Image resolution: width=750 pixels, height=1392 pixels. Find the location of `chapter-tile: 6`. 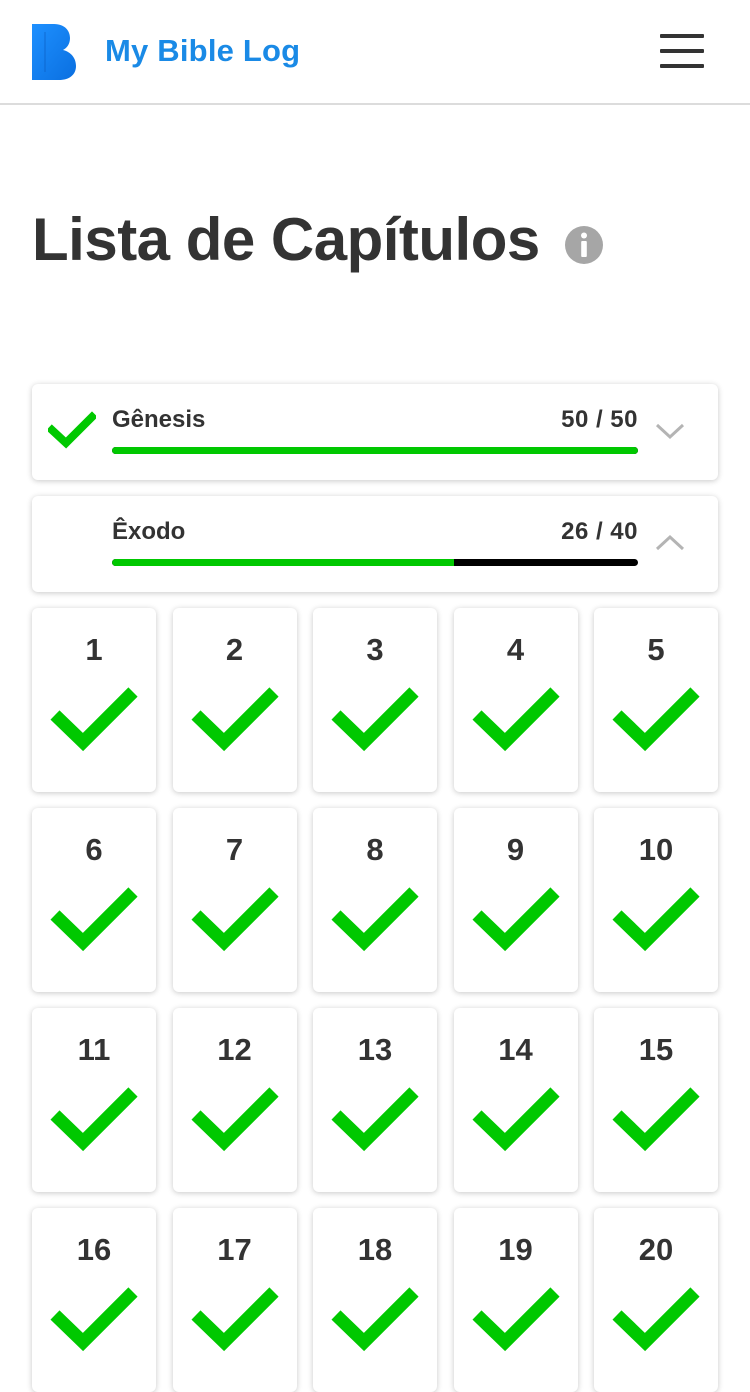

chapter-tile: 6 is located at coordinates (94, 900).